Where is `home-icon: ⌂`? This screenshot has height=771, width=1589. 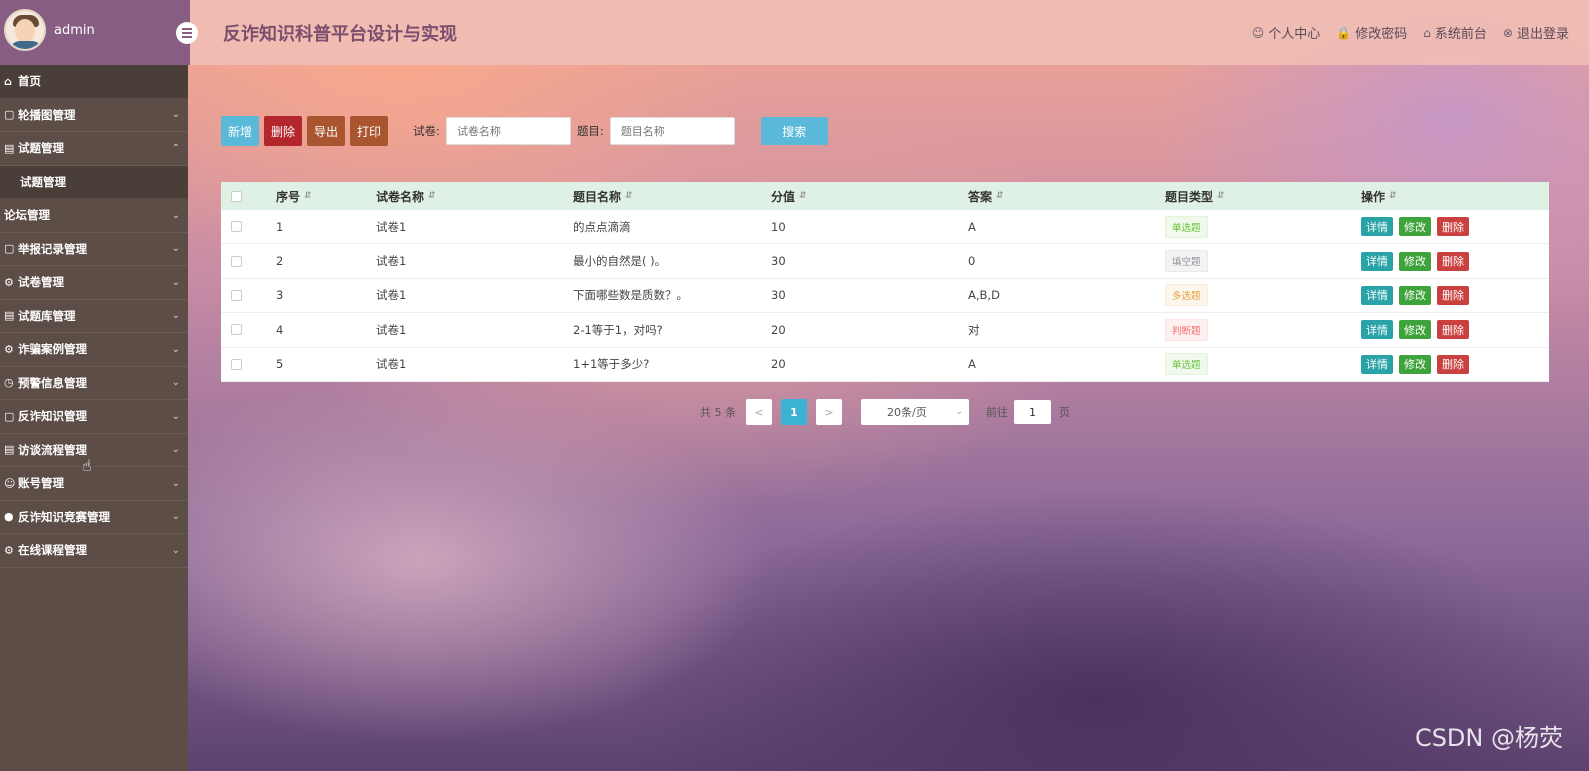
home-icon: ⌂ is located at coordinates (1427, 32).